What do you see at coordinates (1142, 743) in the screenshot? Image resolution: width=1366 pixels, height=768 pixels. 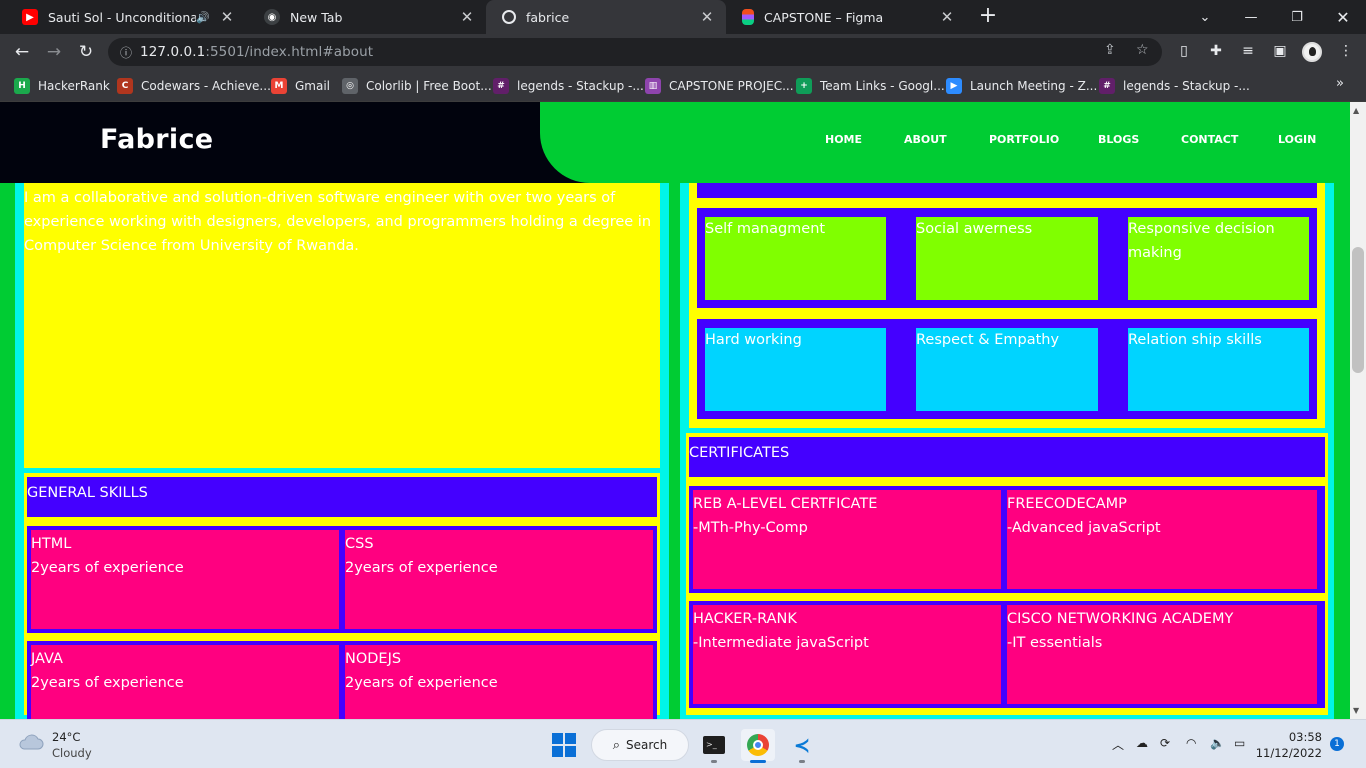 I see `onedrive-icon: ☁` at bounding box center [1142, 743].